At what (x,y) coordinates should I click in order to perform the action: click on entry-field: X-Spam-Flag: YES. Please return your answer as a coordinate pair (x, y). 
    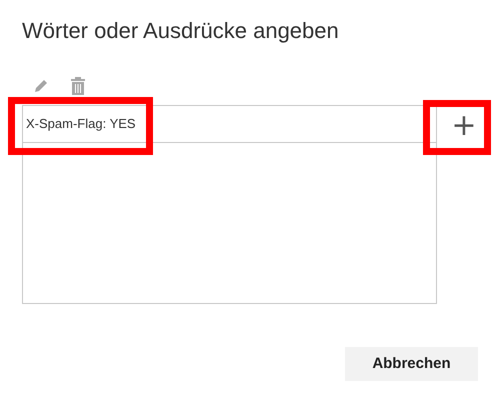
    Looking at the image, I should click on (229, 124).